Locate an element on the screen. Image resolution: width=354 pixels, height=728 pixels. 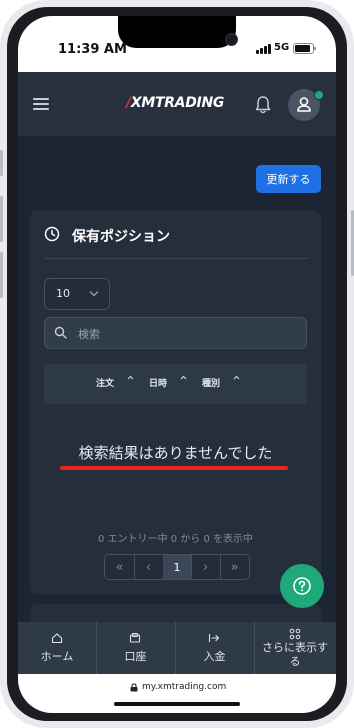
signal-icon is located at coordinates (264, 49).